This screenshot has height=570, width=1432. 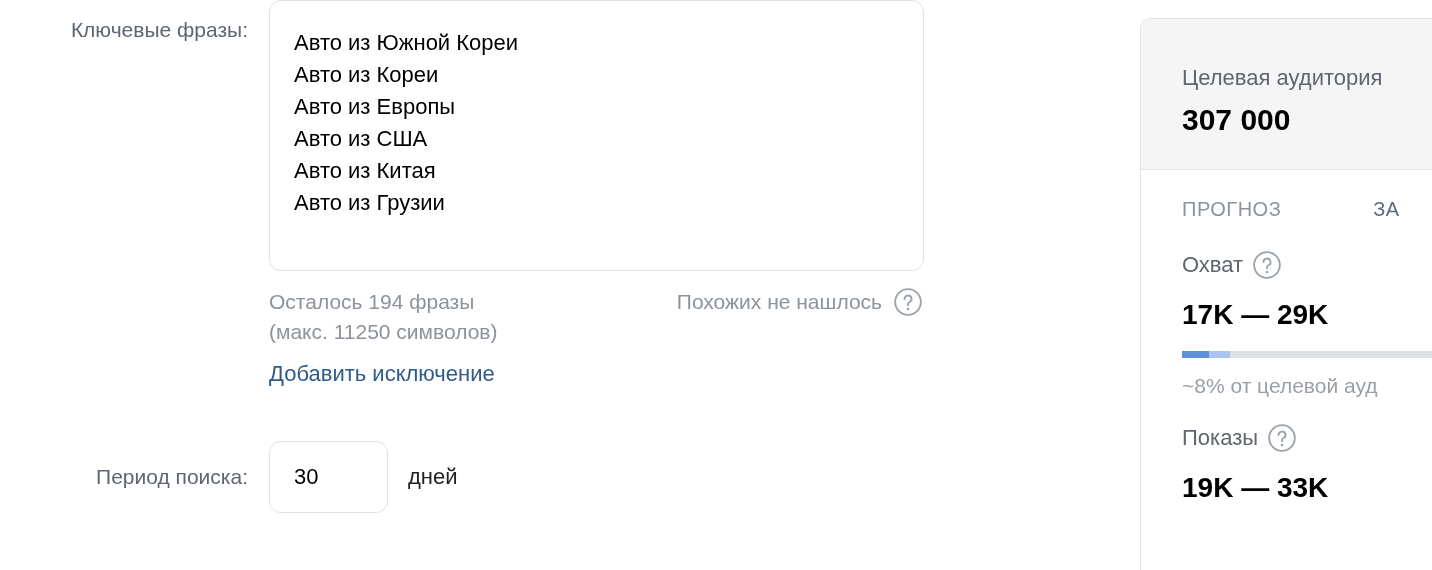 I want to click on metric-label: Показы, so click(x=1220, y=438).